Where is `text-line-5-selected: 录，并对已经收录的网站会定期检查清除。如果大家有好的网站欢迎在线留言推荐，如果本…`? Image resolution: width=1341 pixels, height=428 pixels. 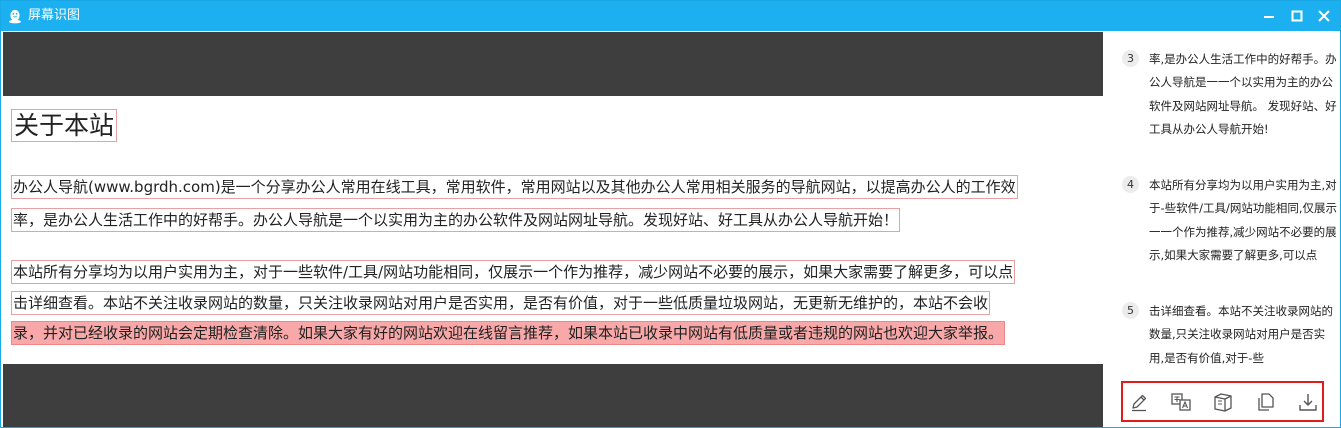 text-line-5-selected: 录，并对已经收录的网站会定期检查清除。如果大家有好的网站欢迎在线留言推荐，如果本… is located at coordinates (508, 333).